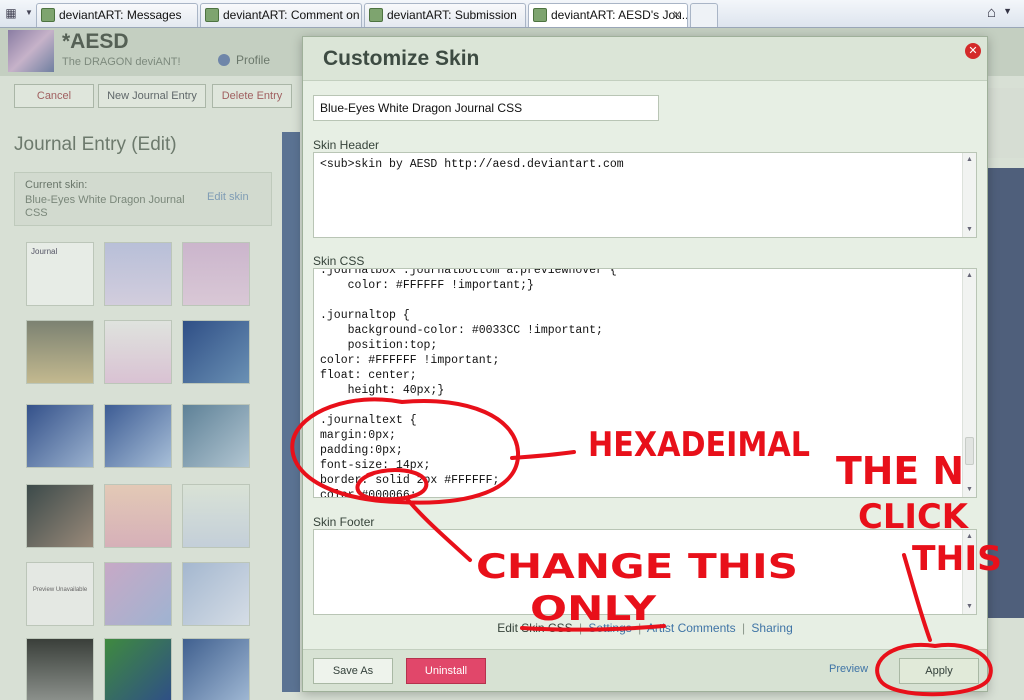  I want to click on page-right-area, so click(1005, 123).